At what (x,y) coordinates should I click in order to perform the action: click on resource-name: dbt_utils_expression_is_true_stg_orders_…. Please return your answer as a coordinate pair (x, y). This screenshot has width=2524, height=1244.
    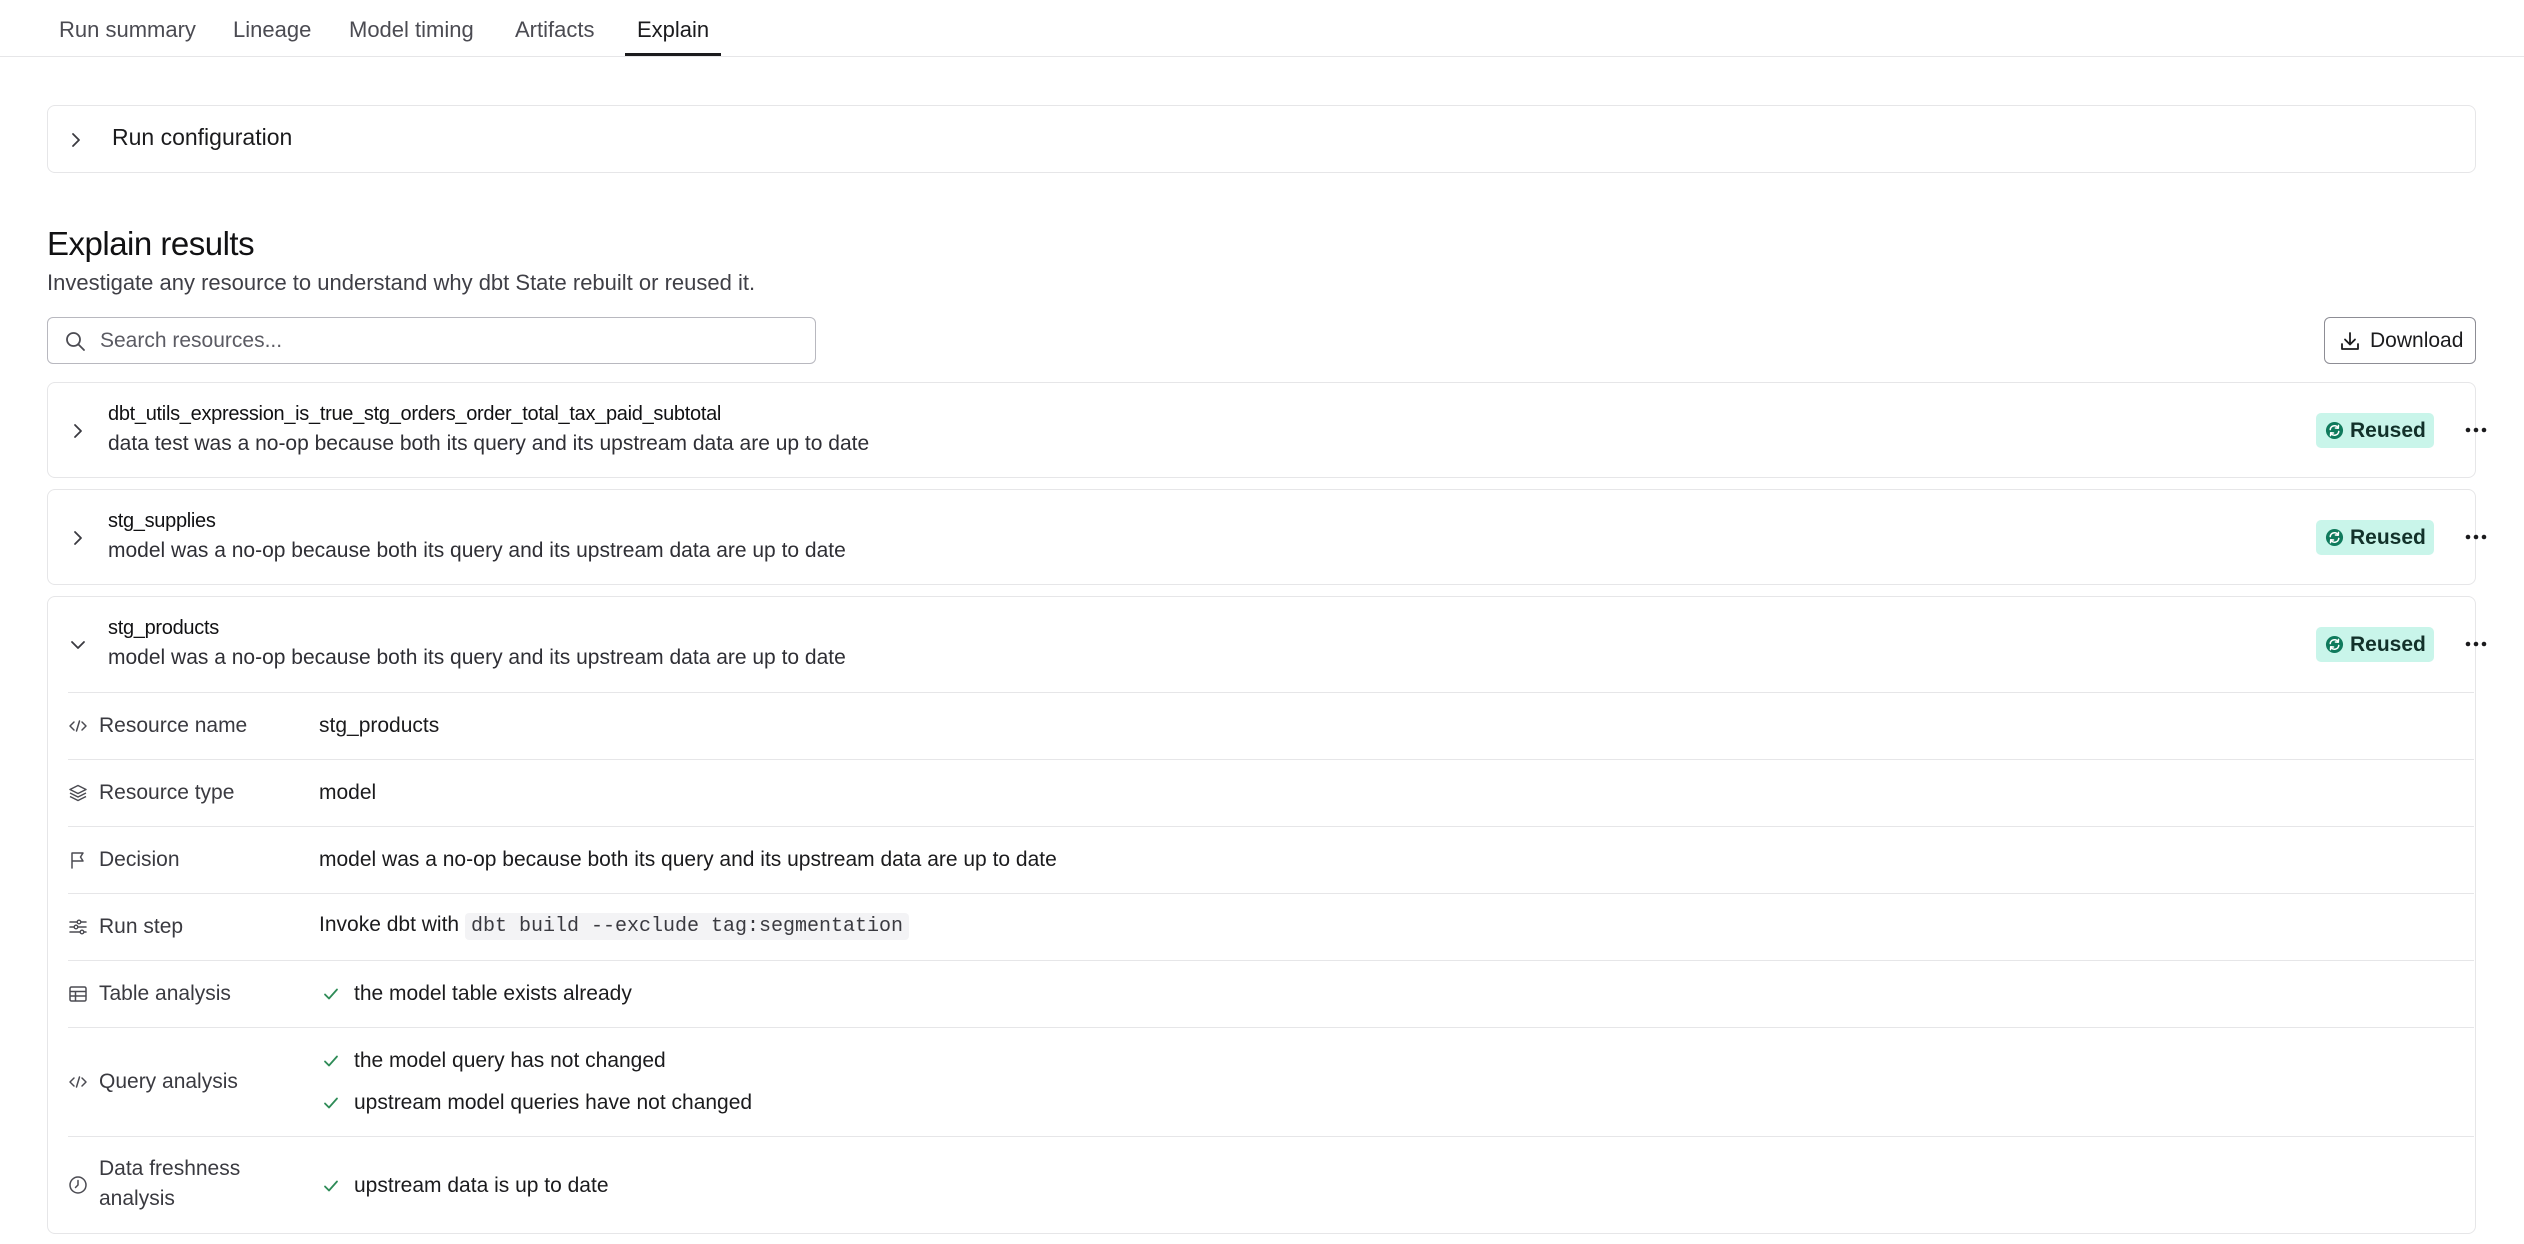
    Looking at the image, I should click on (415, 414).